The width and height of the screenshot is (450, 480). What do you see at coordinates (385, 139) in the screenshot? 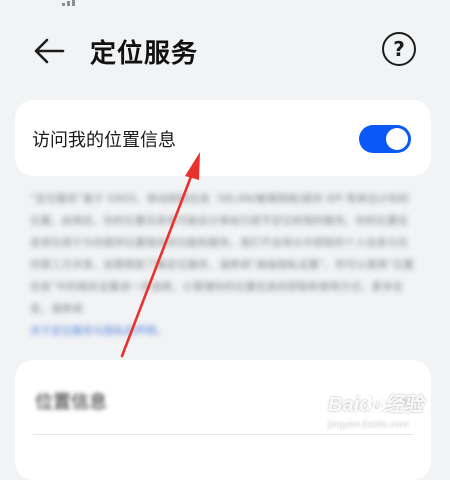
I see `location-access-toggle` at bounding box center [385, 139].